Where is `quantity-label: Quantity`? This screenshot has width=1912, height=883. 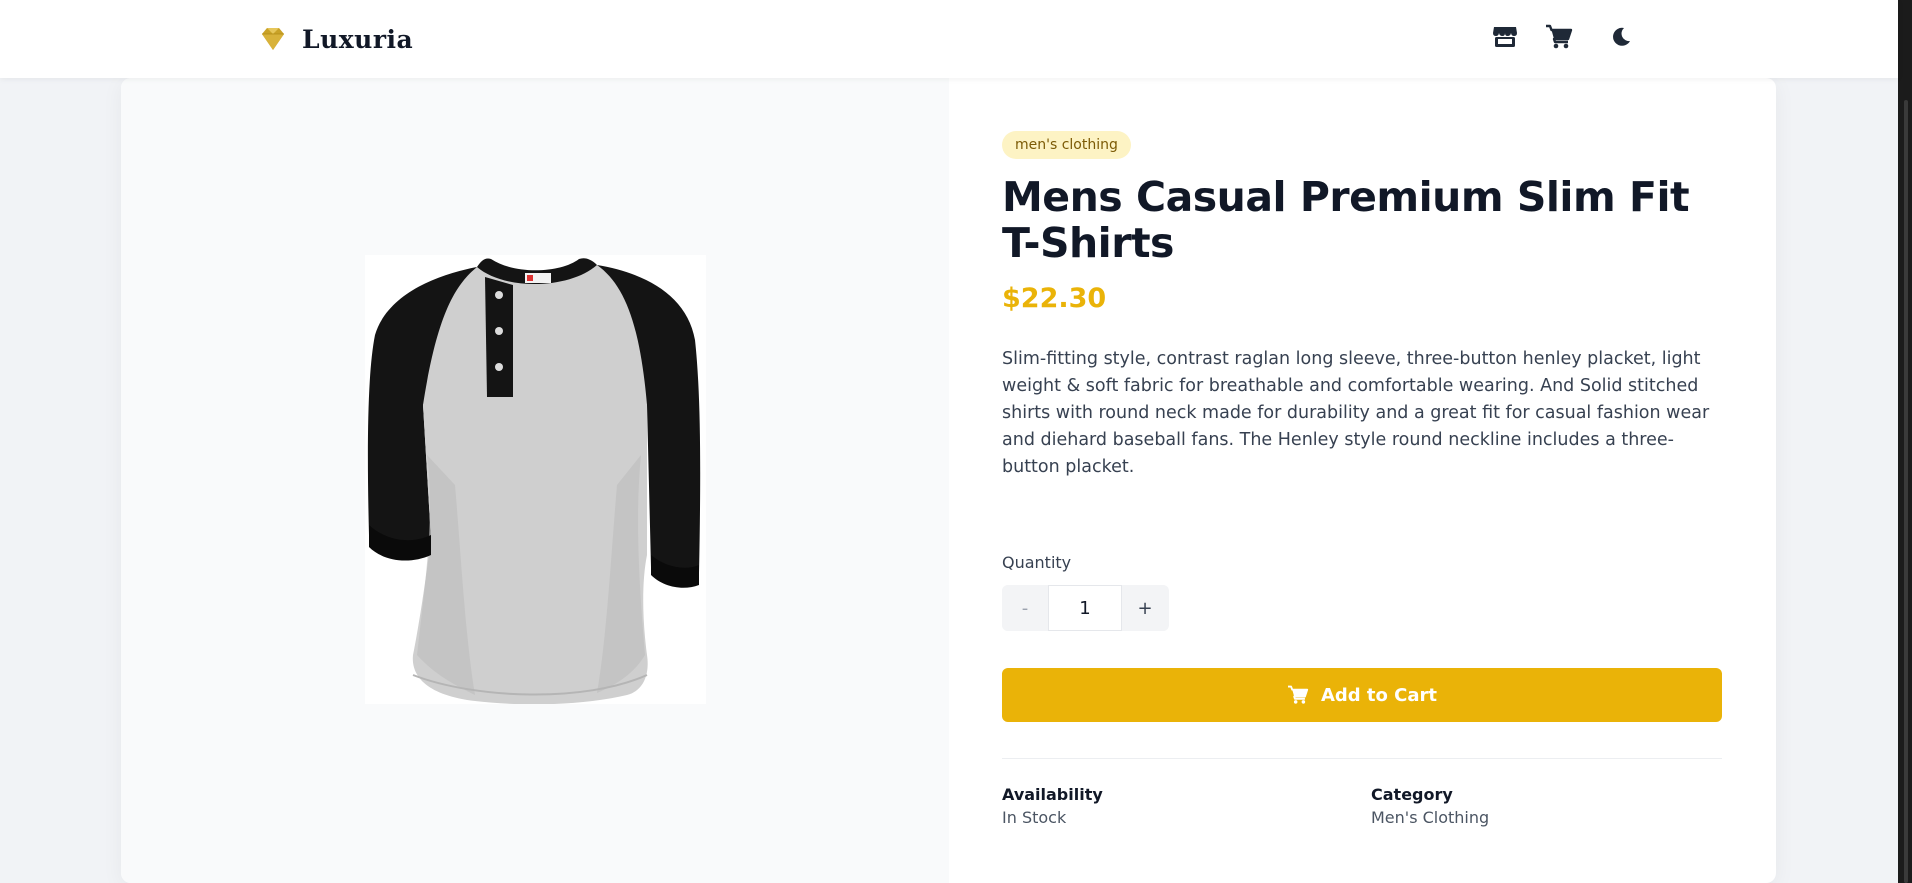 quantity-label: Quantity is located at coordinates (1037, 562).